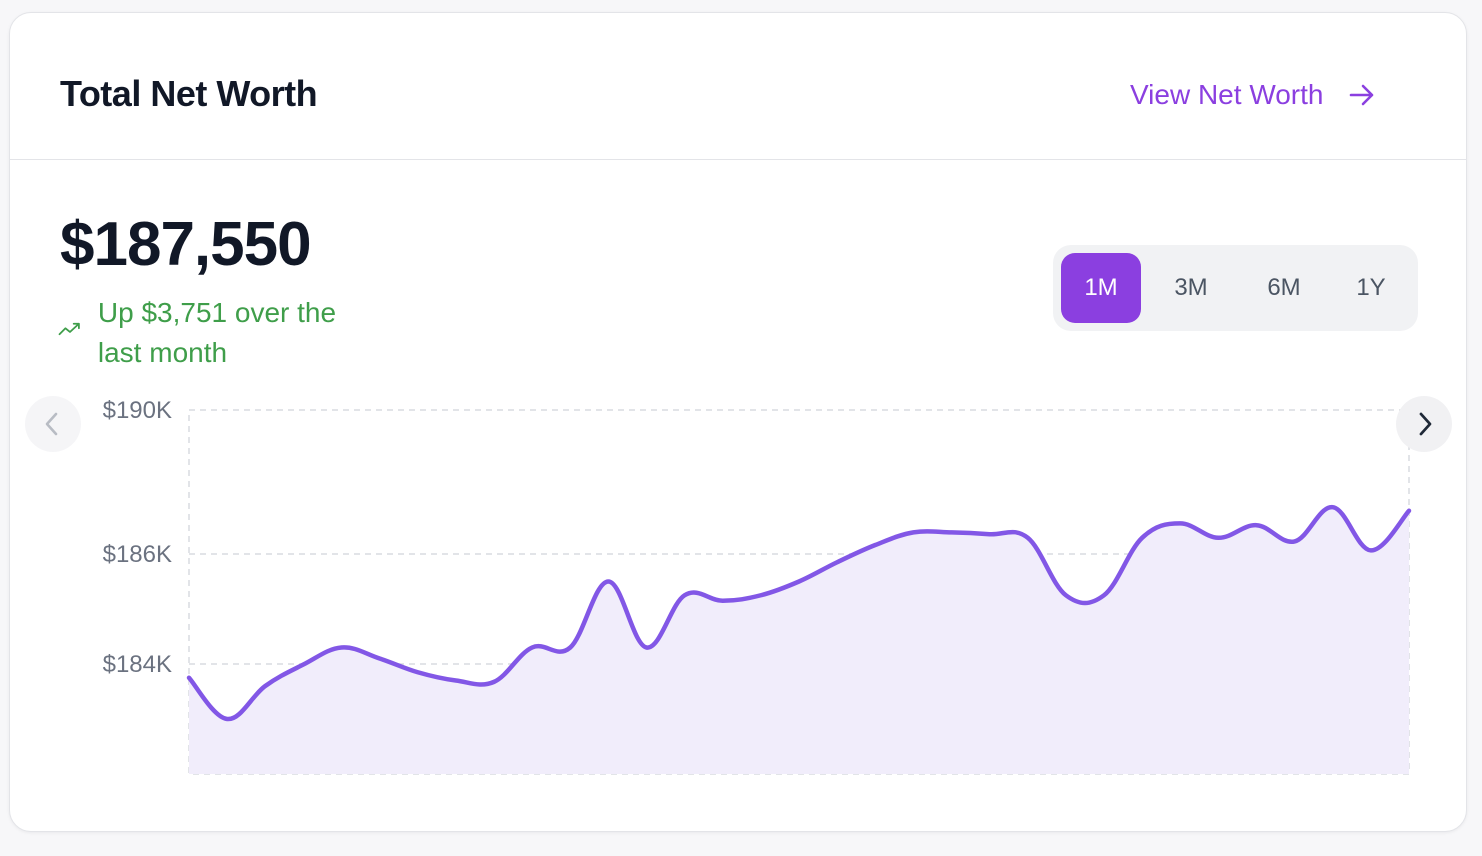 This screenshot has width=1482, height=856. I want to click on y-tick-label: $184K, so click(137, 664).